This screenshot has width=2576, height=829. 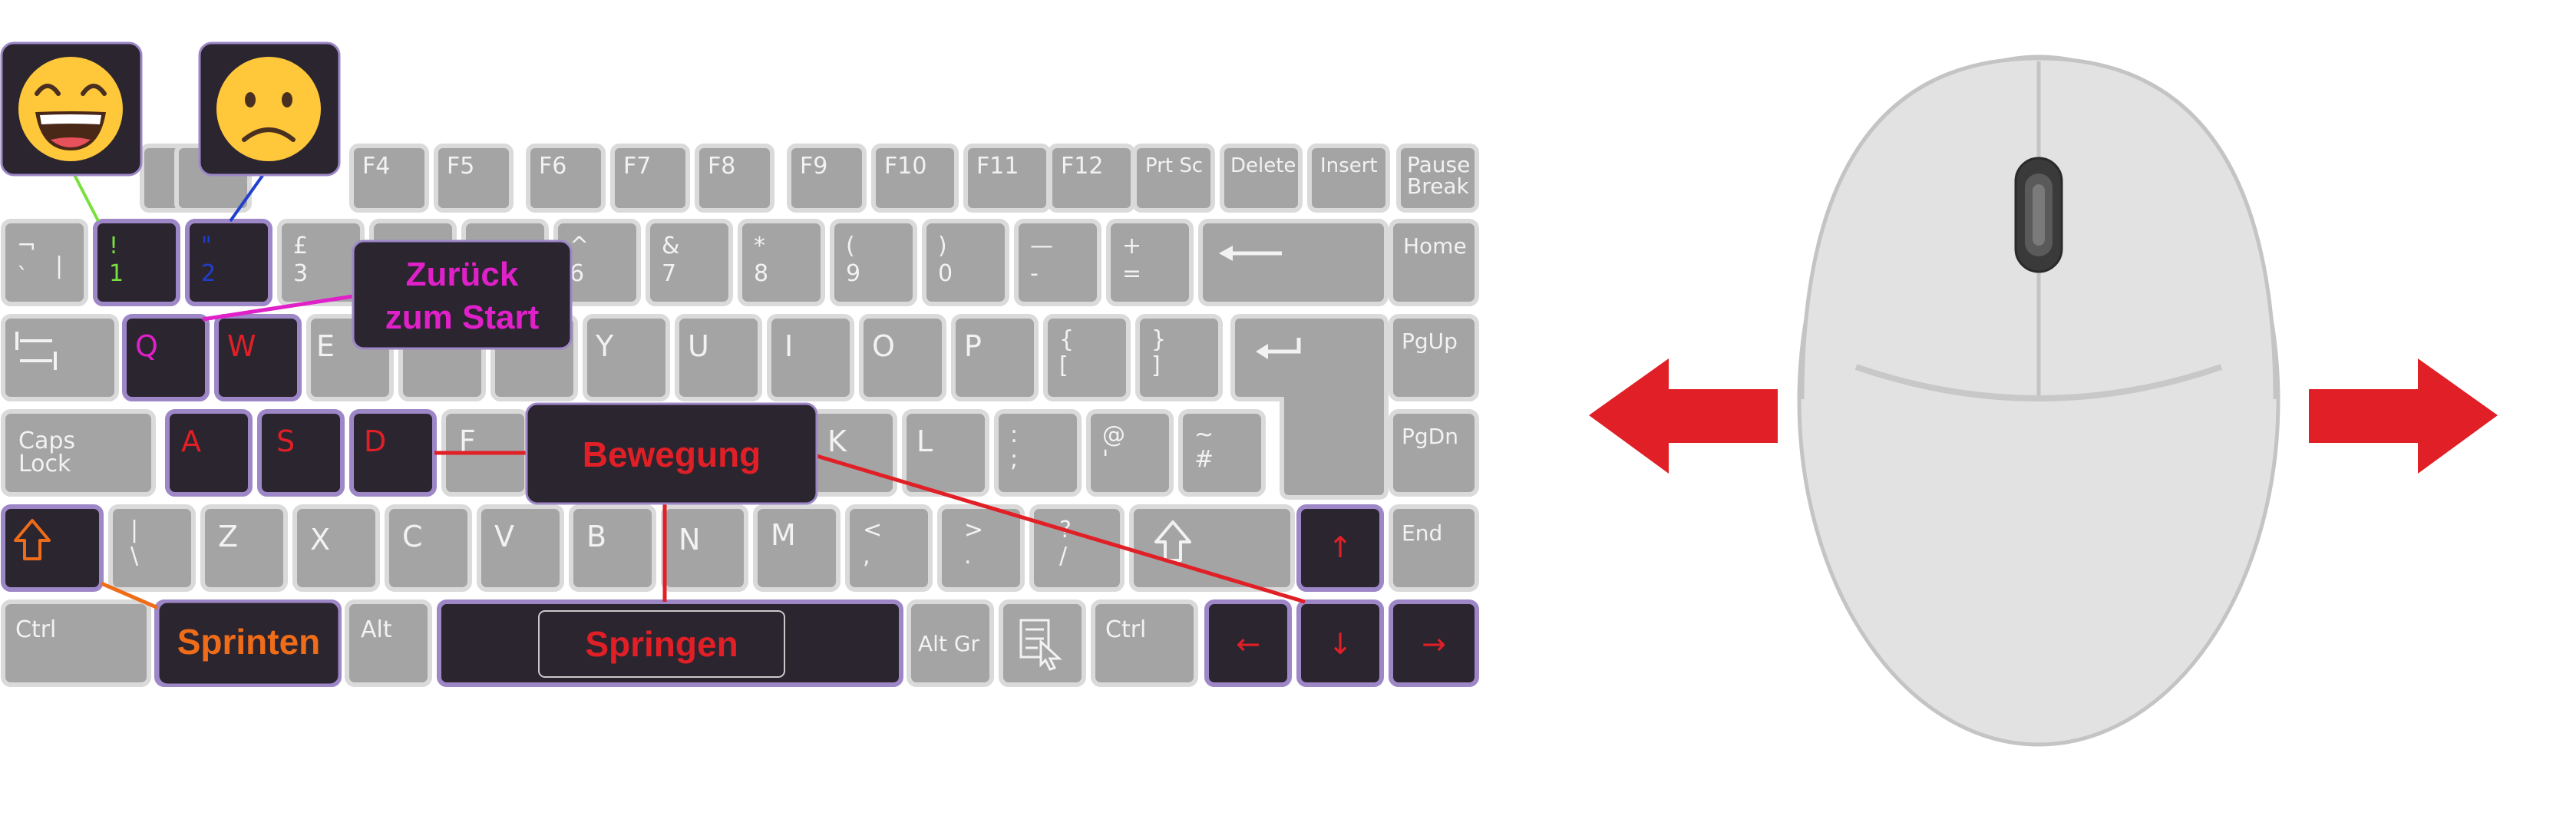 What do you see at coordinates (783, 535) in the screenshot?
I see `key-m-label: M` at bounding box center [783, 535].